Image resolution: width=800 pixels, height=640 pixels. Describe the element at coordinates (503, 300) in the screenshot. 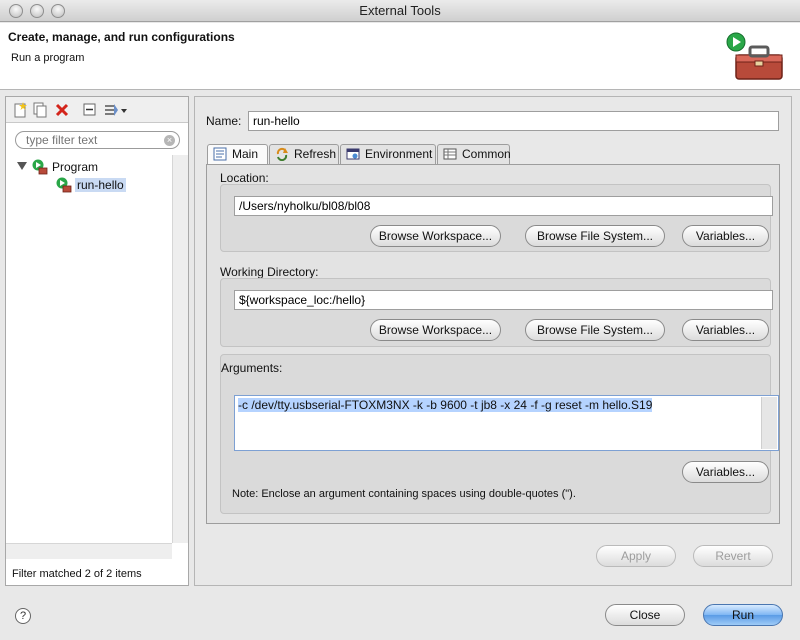

I see `working-directory-field` at that location.